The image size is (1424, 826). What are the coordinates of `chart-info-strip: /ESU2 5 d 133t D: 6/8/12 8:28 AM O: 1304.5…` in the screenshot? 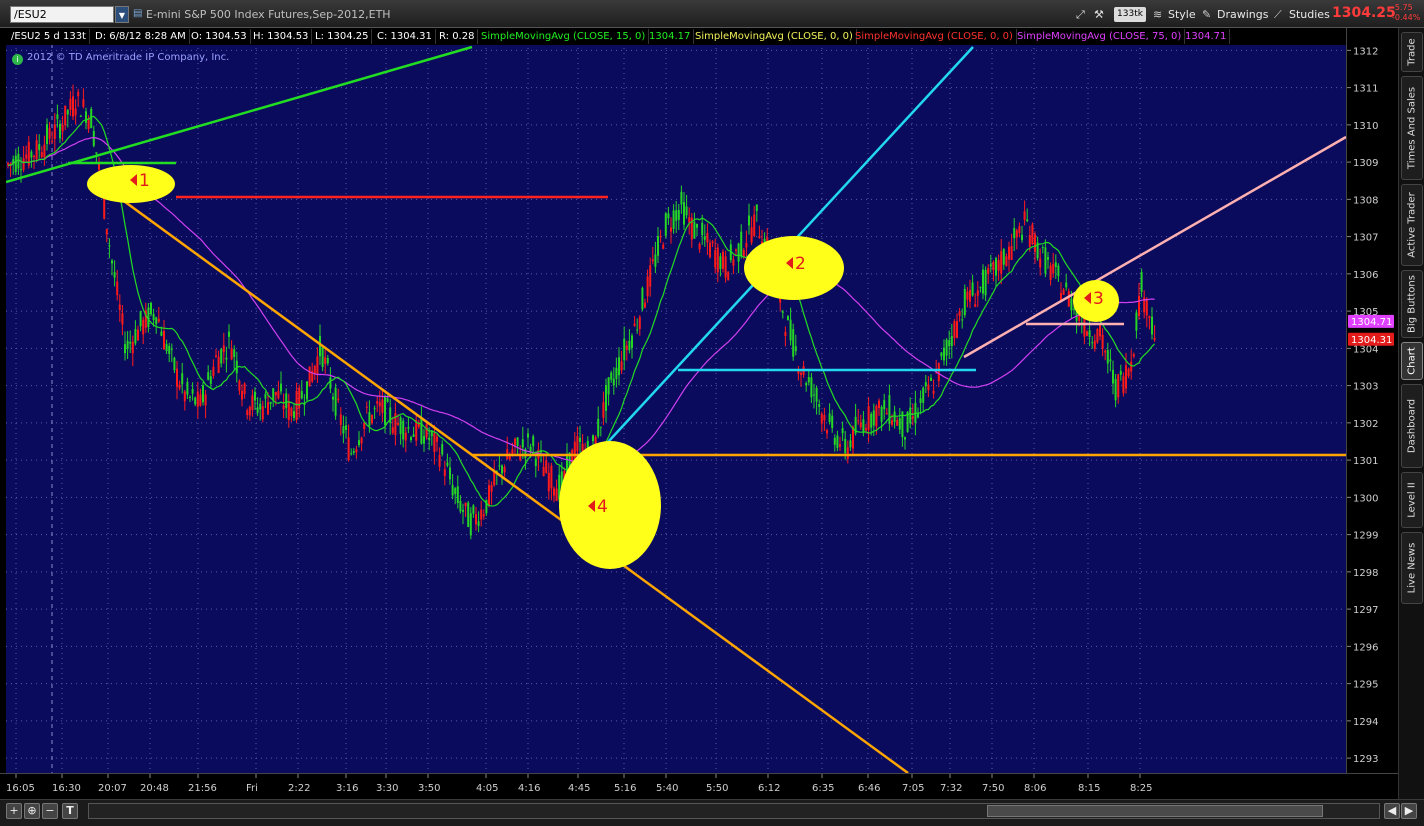 It's located at (676, 36).